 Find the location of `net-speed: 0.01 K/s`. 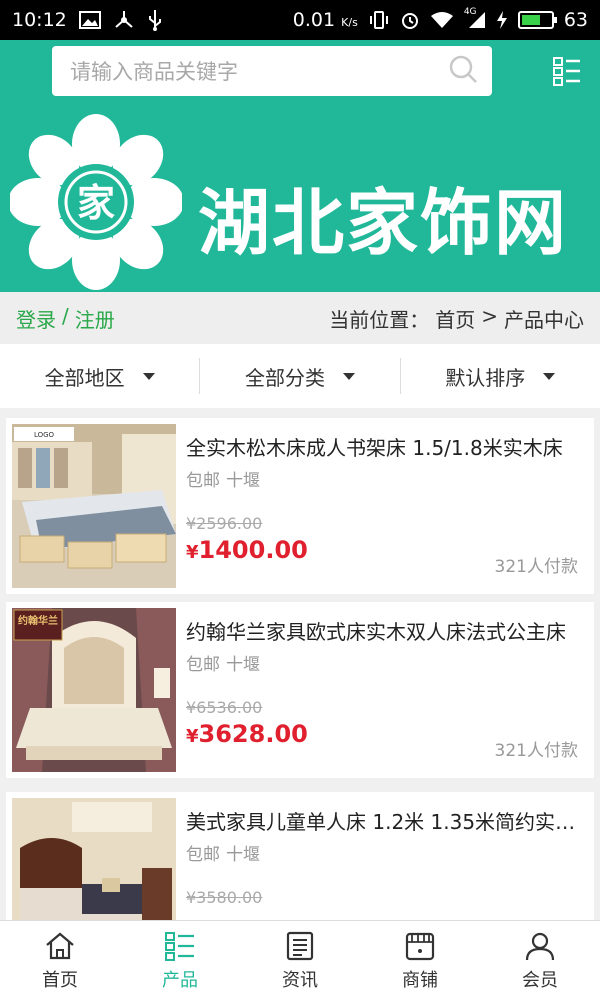

net-speed: 0.01 K/s is located at coordinates (325, 20).